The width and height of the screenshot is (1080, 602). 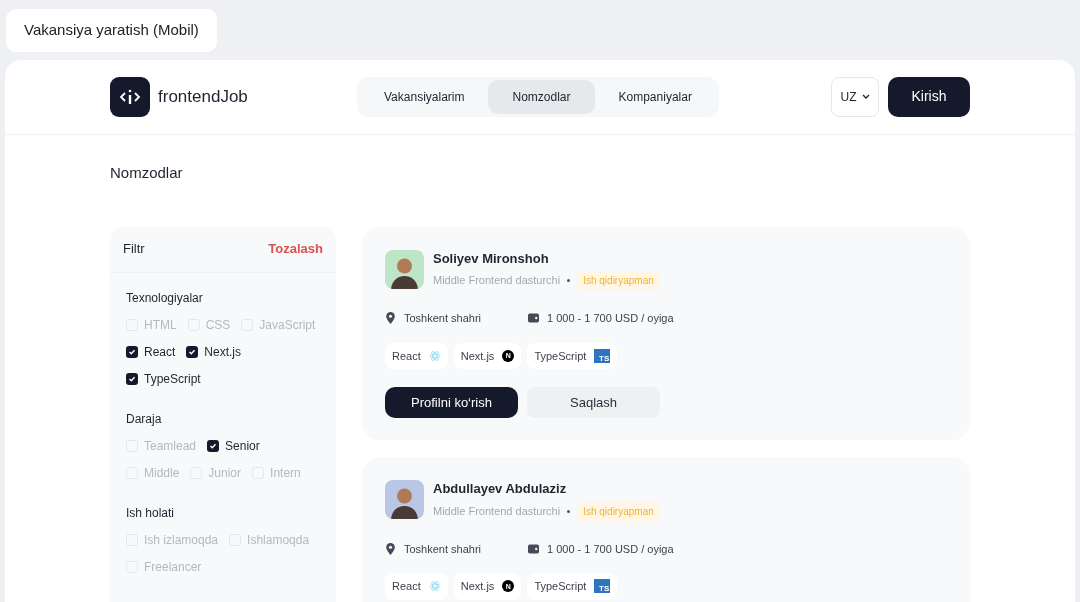 I want to click on candidate-name: Abdullayev Abdulaziz, so click(x=500, y=489).